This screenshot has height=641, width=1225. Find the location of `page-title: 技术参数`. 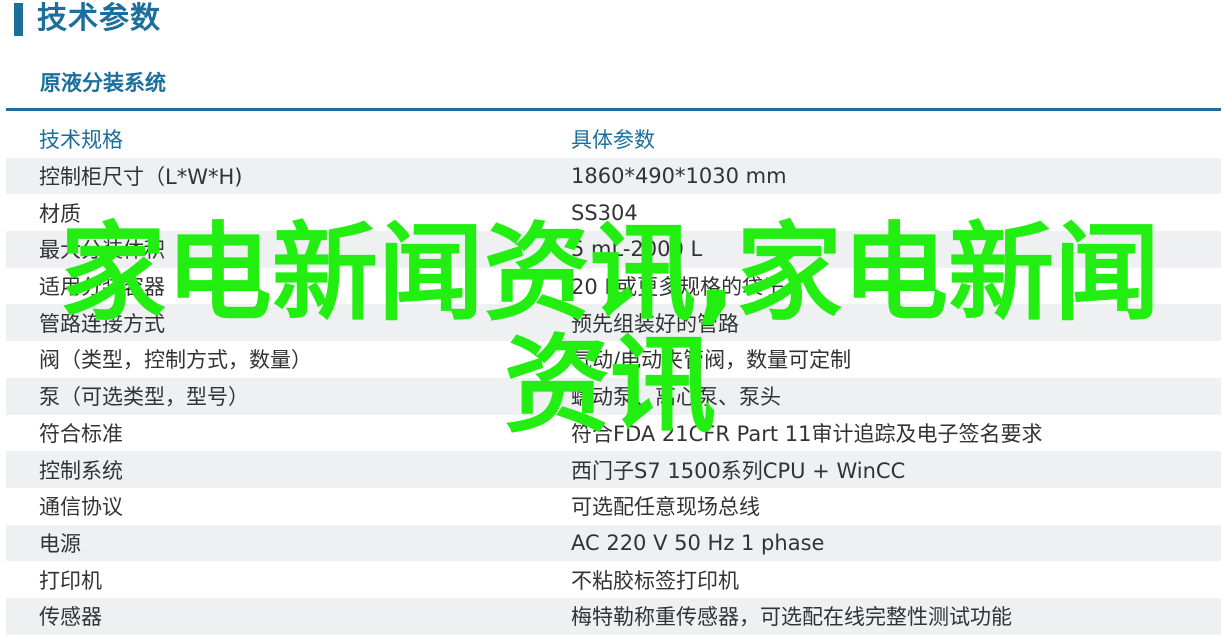

page-title: 技术参数 is located at coordinates (99, 18).